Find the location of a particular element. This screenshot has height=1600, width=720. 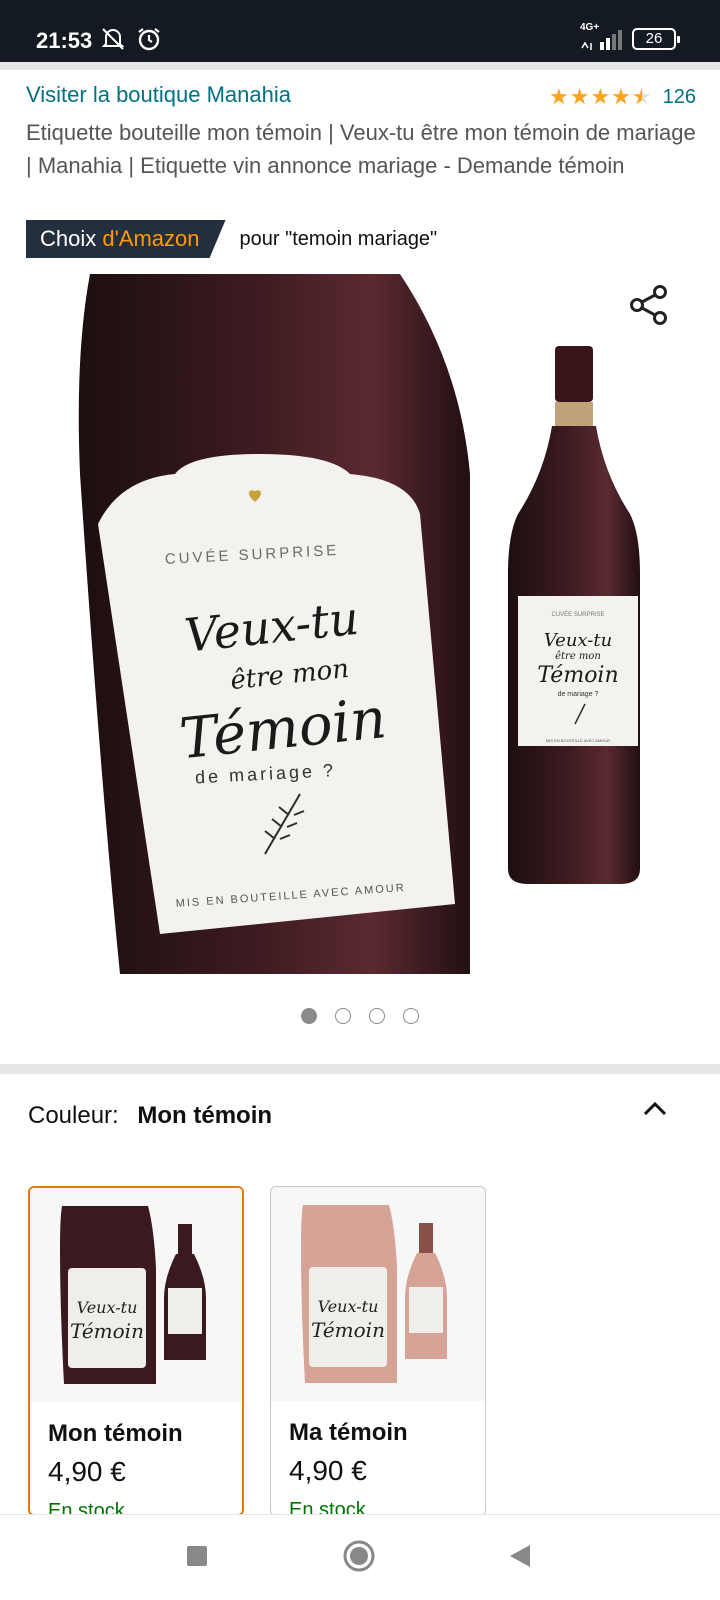

color-label: Couleur: is located at coordinates (73, 1115).